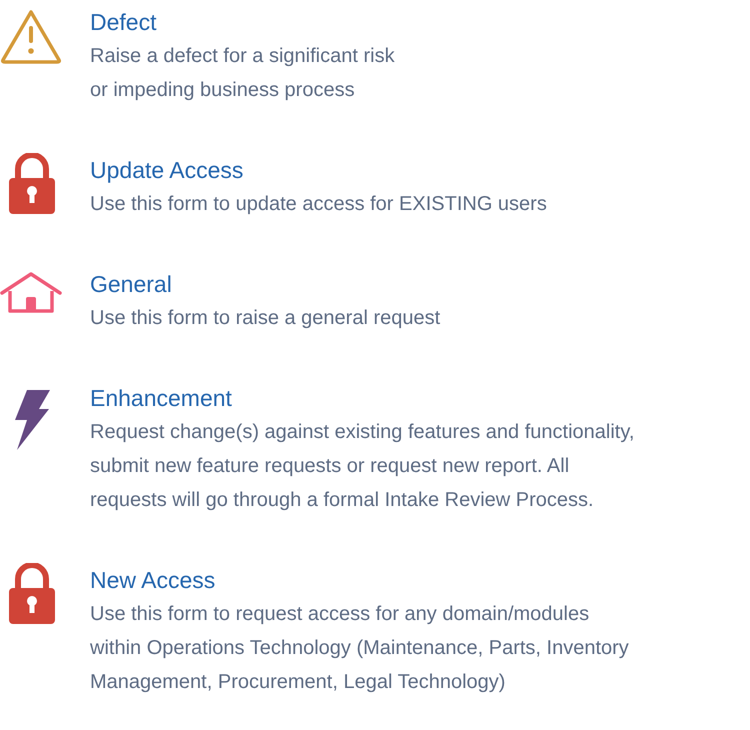 The height and width of the screenshot is (730, 750). What do you see at coordinates (32, 420) in the screenshot?
I see `lightning-icon` at bounding box center [32, 420].